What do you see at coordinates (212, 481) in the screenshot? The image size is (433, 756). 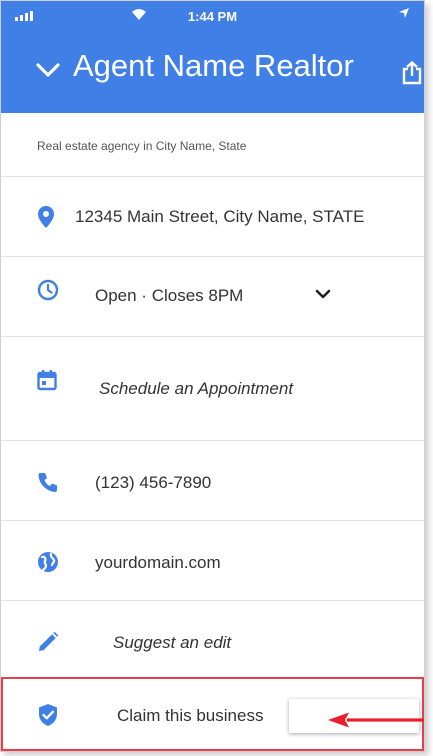 I see `phone-row: (123) 456-7890` at bounding box center [212, 481].